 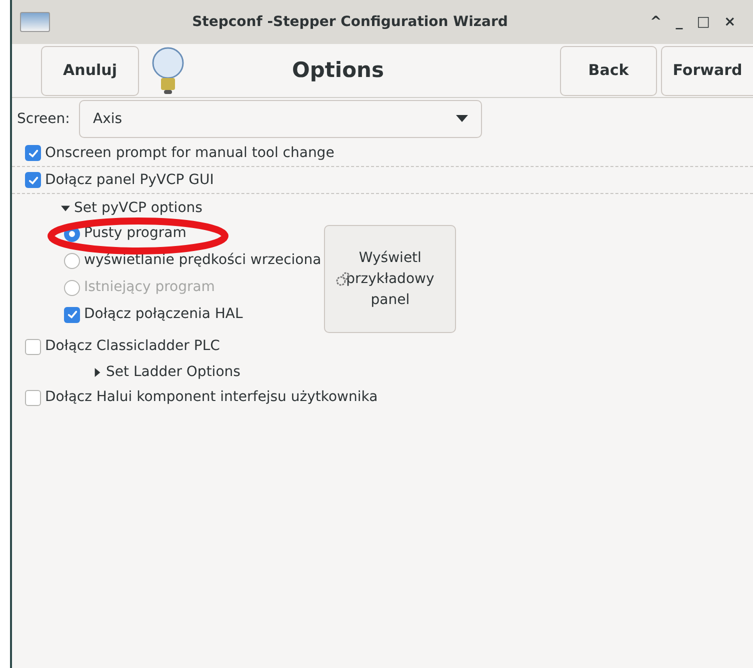 I want to click on window-control: ×, so click(x=730, y=22).